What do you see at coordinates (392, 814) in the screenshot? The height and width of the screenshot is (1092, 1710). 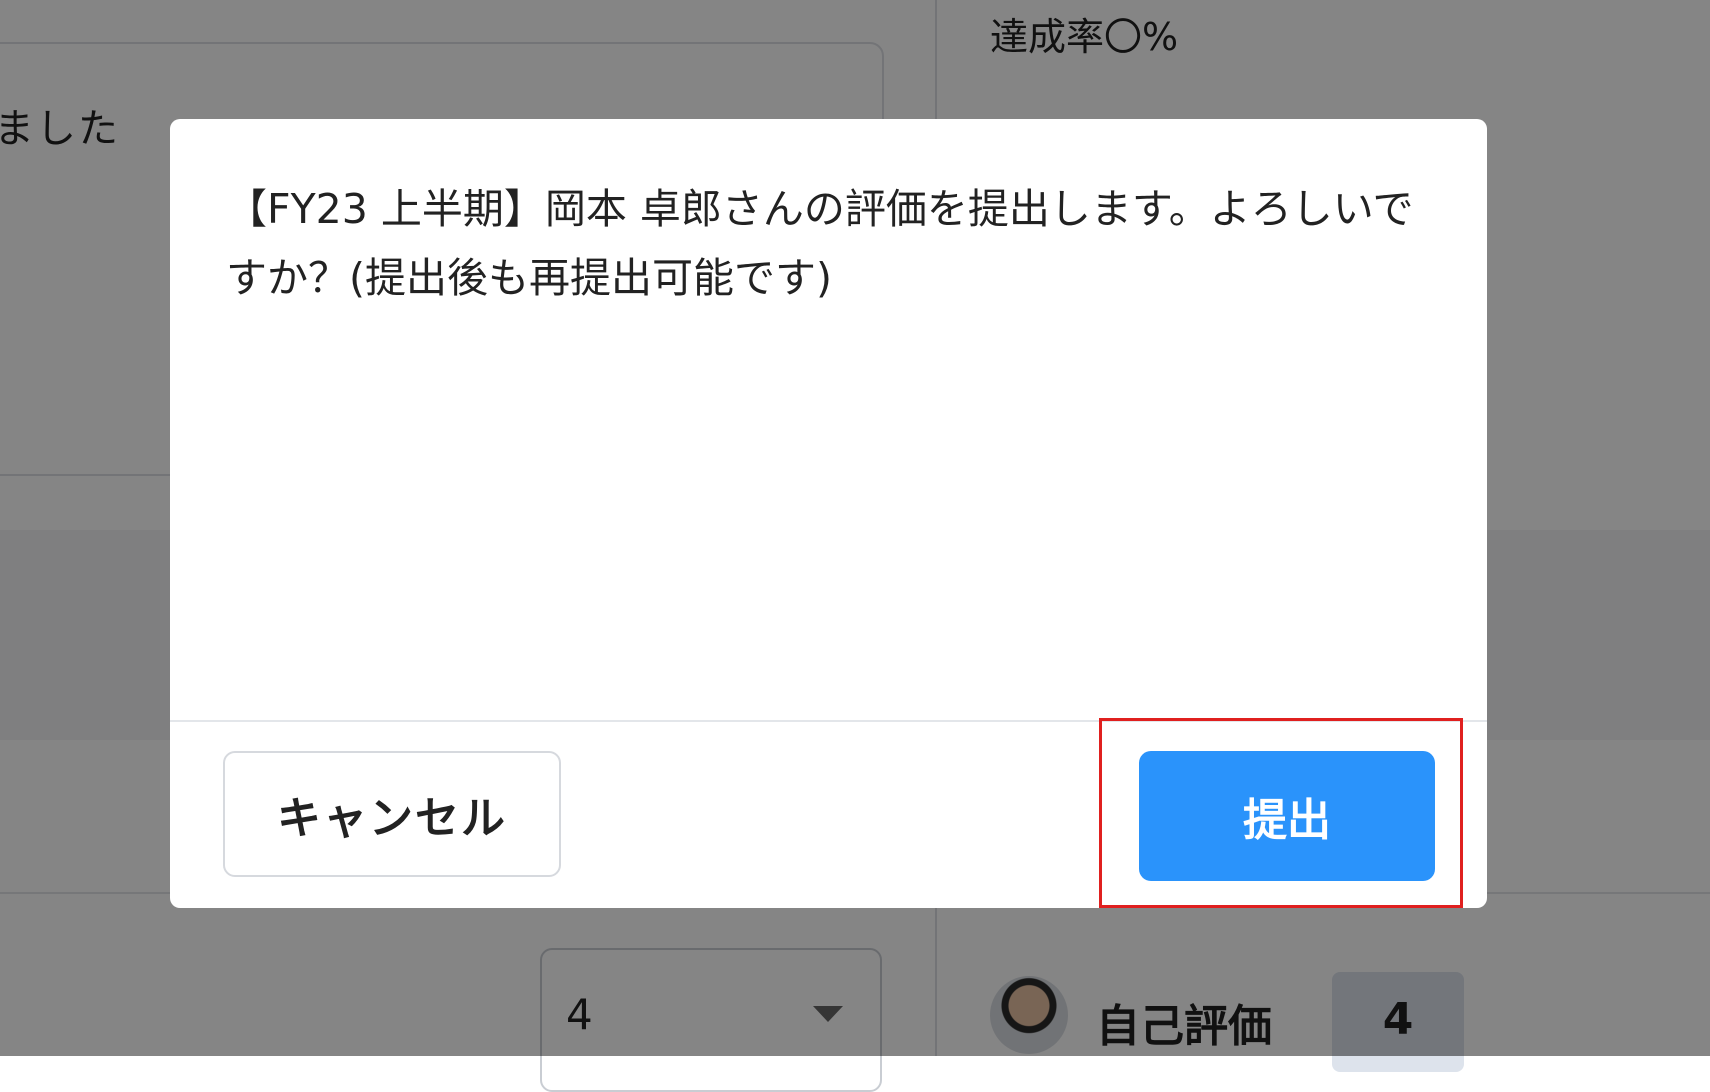 I see `cancel-button: キャンセル` at bounding box center [392, 814].